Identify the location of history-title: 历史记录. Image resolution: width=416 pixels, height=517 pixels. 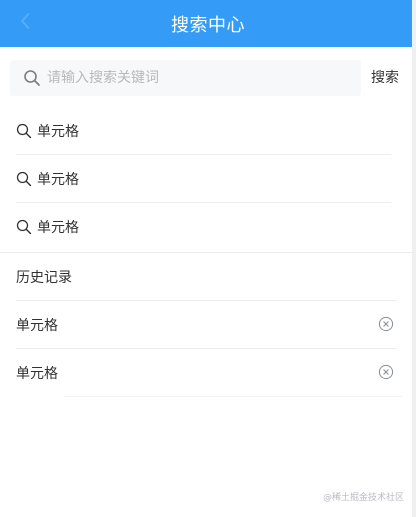
(206, 277).